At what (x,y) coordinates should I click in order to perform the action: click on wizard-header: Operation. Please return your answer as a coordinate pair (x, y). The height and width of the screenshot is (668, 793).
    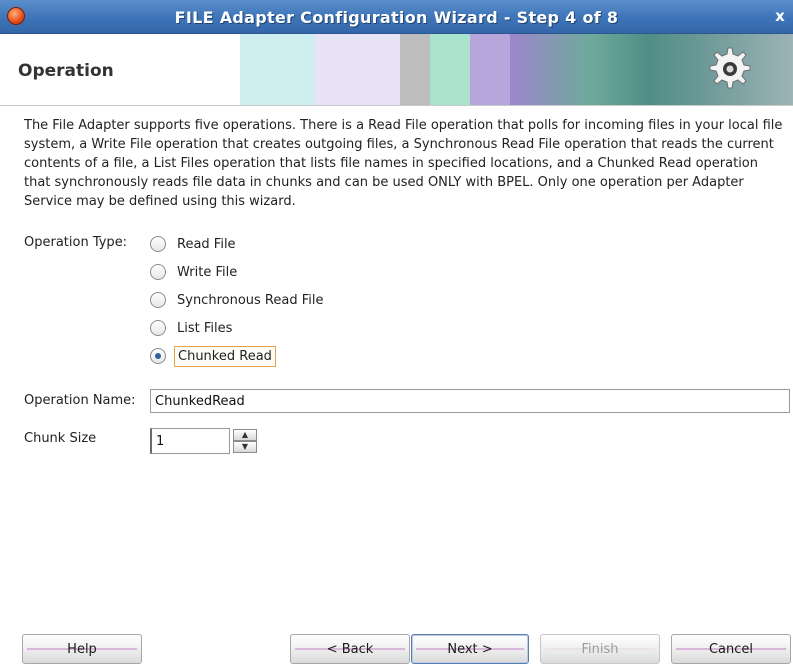
    Looking at the image, I should click on (396, 70).